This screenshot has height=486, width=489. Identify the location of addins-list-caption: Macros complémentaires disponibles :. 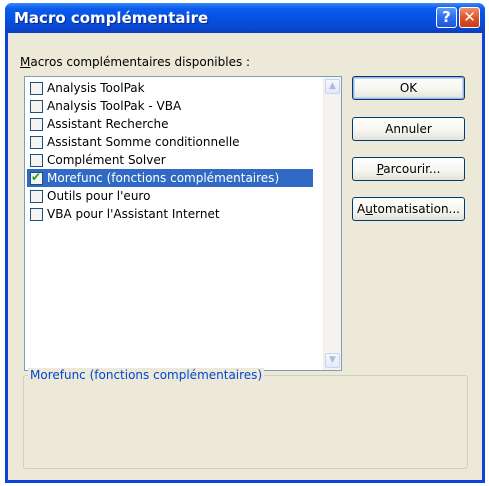
(135, 62).